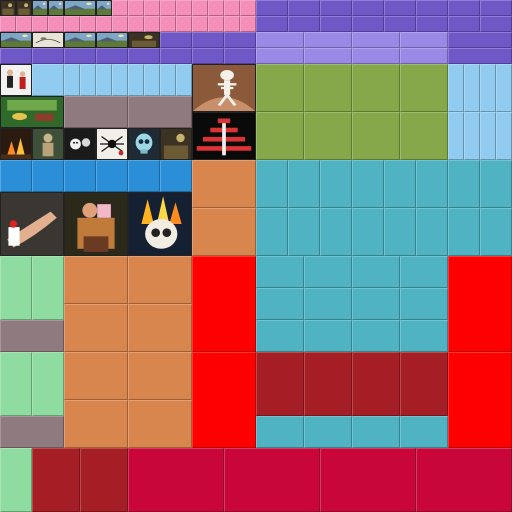  Describe the element at coordinates (144, 144) in the screenshot. I see `thumb-skull-blue` at that location.